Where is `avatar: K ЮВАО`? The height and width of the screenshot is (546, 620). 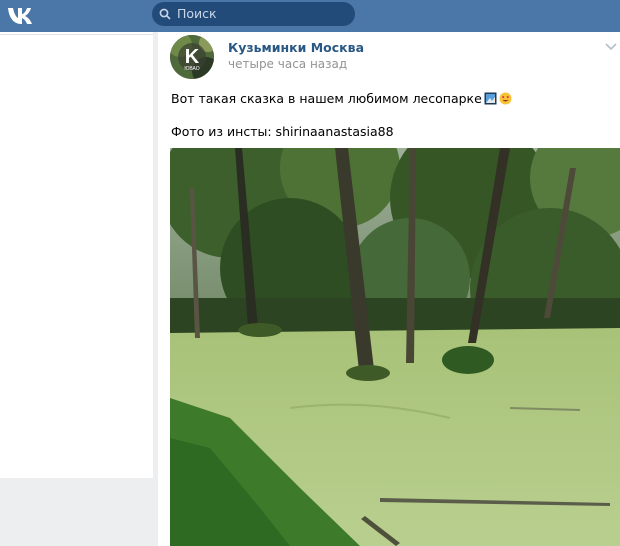
avatar: K ЮВАО is located at coordinates (192, 57).